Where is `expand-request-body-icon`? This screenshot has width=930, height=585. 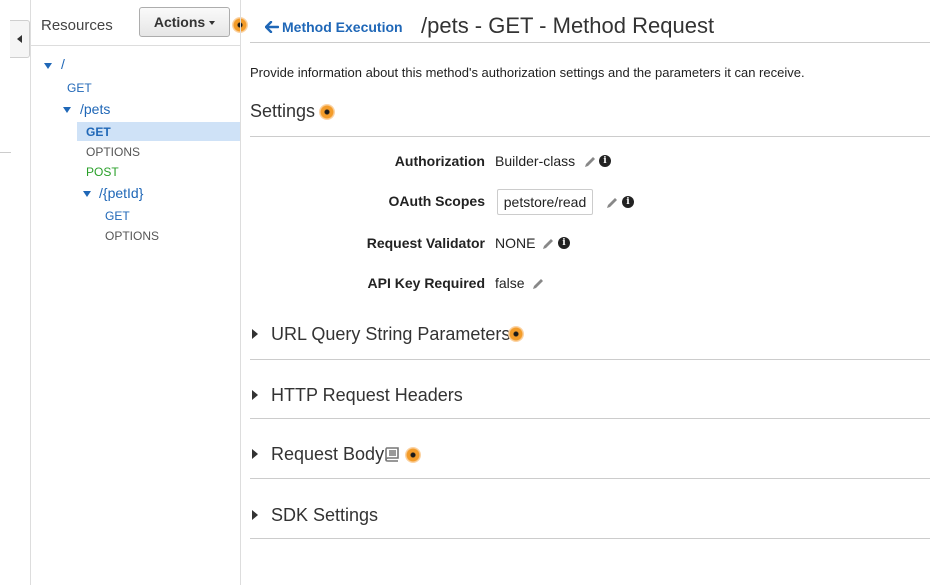 expand-request-body-icon is located at coordinates (255, 454).